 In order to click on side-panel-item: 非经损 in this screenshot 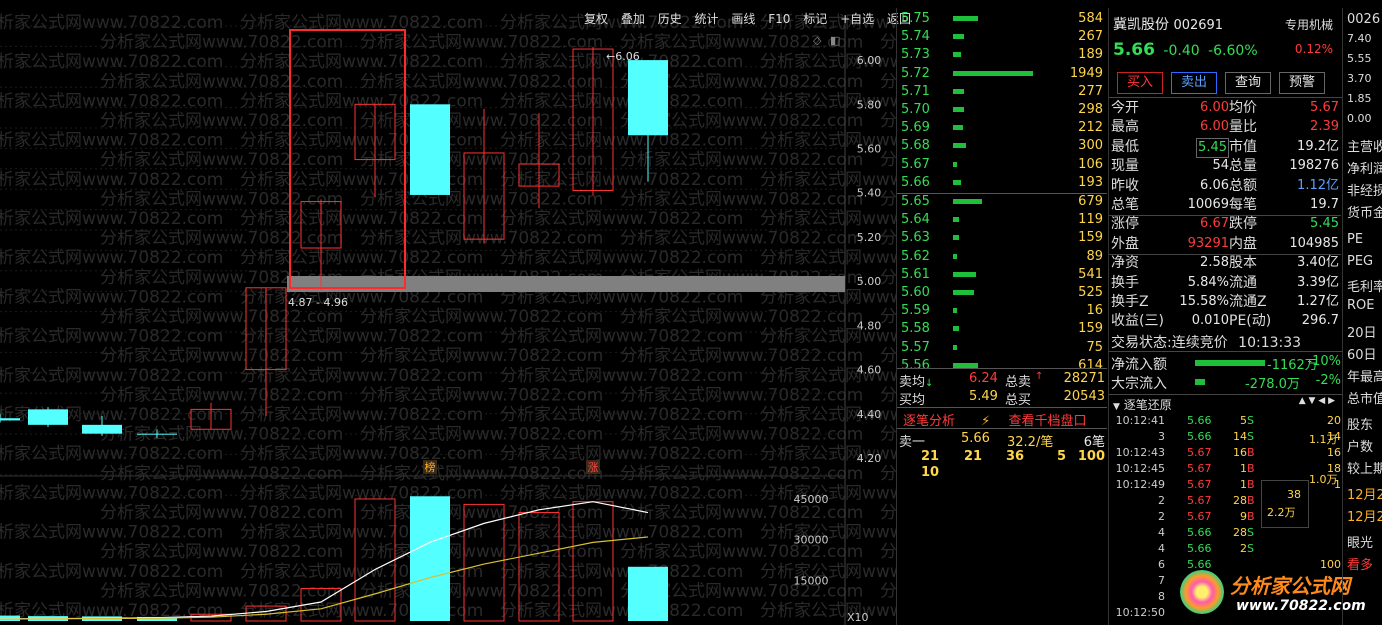, I will do `click(1364, 191)`.